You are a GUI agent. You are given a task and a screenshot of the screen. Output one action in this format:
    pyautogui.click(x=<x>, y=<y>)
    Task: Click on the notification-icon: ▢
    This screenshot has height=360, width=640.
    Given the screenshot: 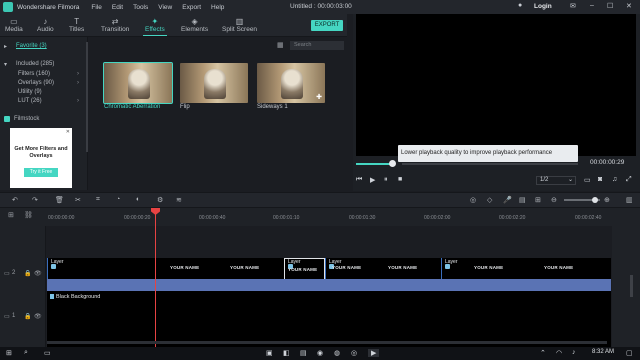 What is the action you would take?
    pyautogui.click(x=629, y=353)
    